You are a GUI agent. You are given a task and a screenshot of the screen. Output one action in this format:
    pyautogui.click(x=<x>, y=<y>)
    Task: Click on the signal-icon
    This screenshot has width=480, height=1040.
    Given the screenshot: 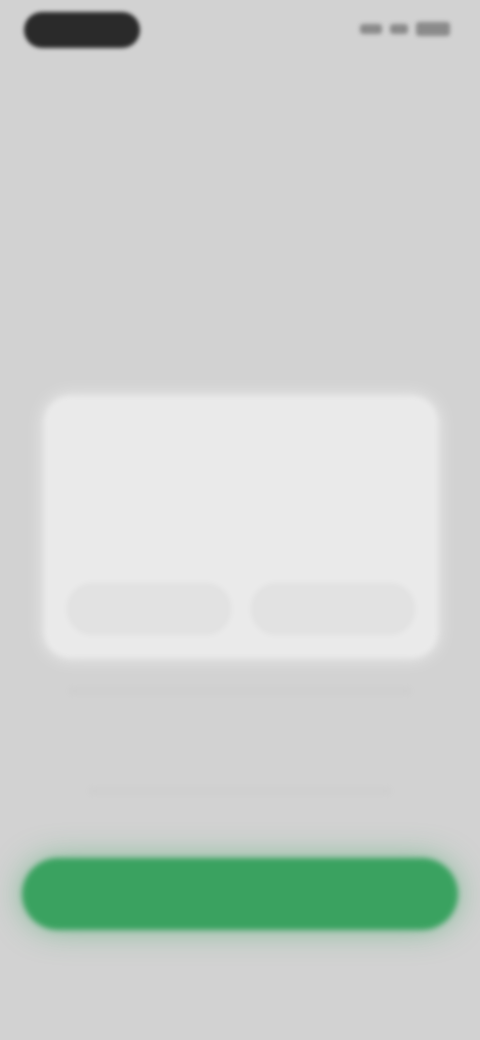 What is the action you would take?
    pyautogui.click(x=371, y=29)
    